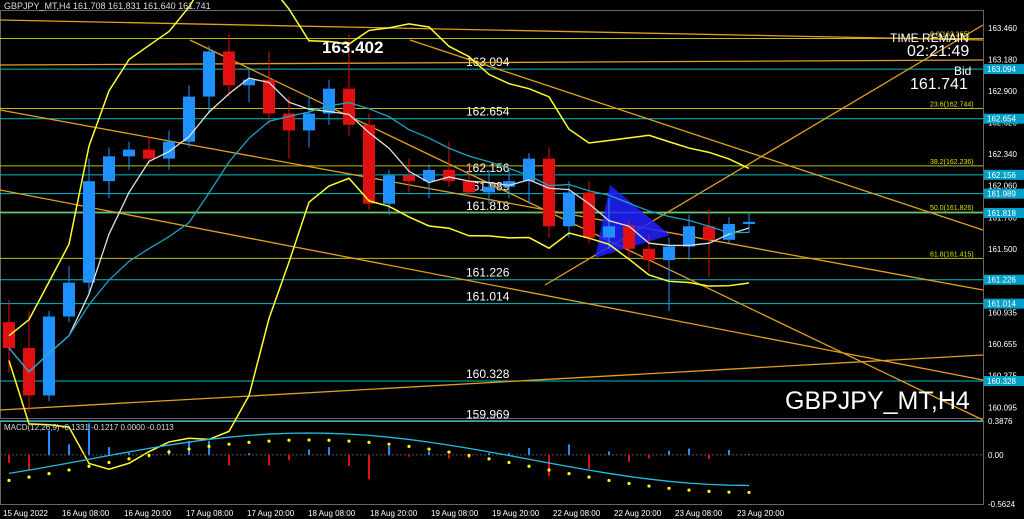 The image size is (1024, 519). What do you see at coordinates (952, 208) in the screenshot?
I see `fib-label: 50.0(161.826)` at bounding box center [952, 208].